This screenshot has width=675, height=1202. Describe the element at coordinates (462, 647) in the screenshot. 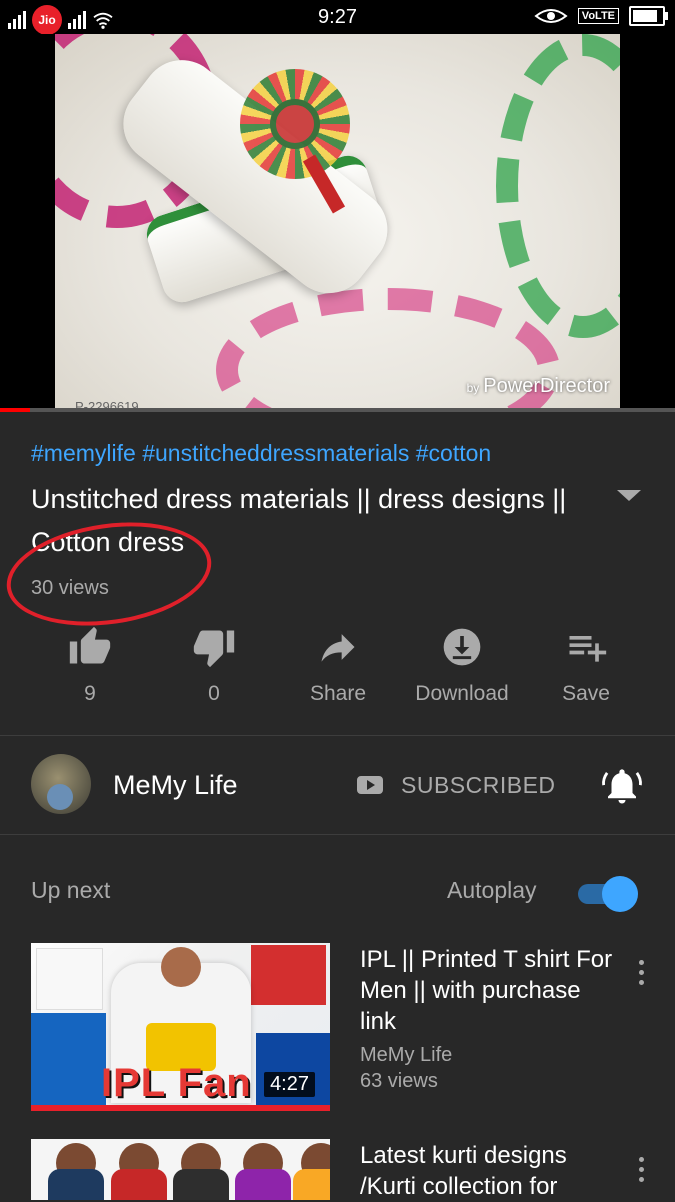

I see `download-icon` at that location.